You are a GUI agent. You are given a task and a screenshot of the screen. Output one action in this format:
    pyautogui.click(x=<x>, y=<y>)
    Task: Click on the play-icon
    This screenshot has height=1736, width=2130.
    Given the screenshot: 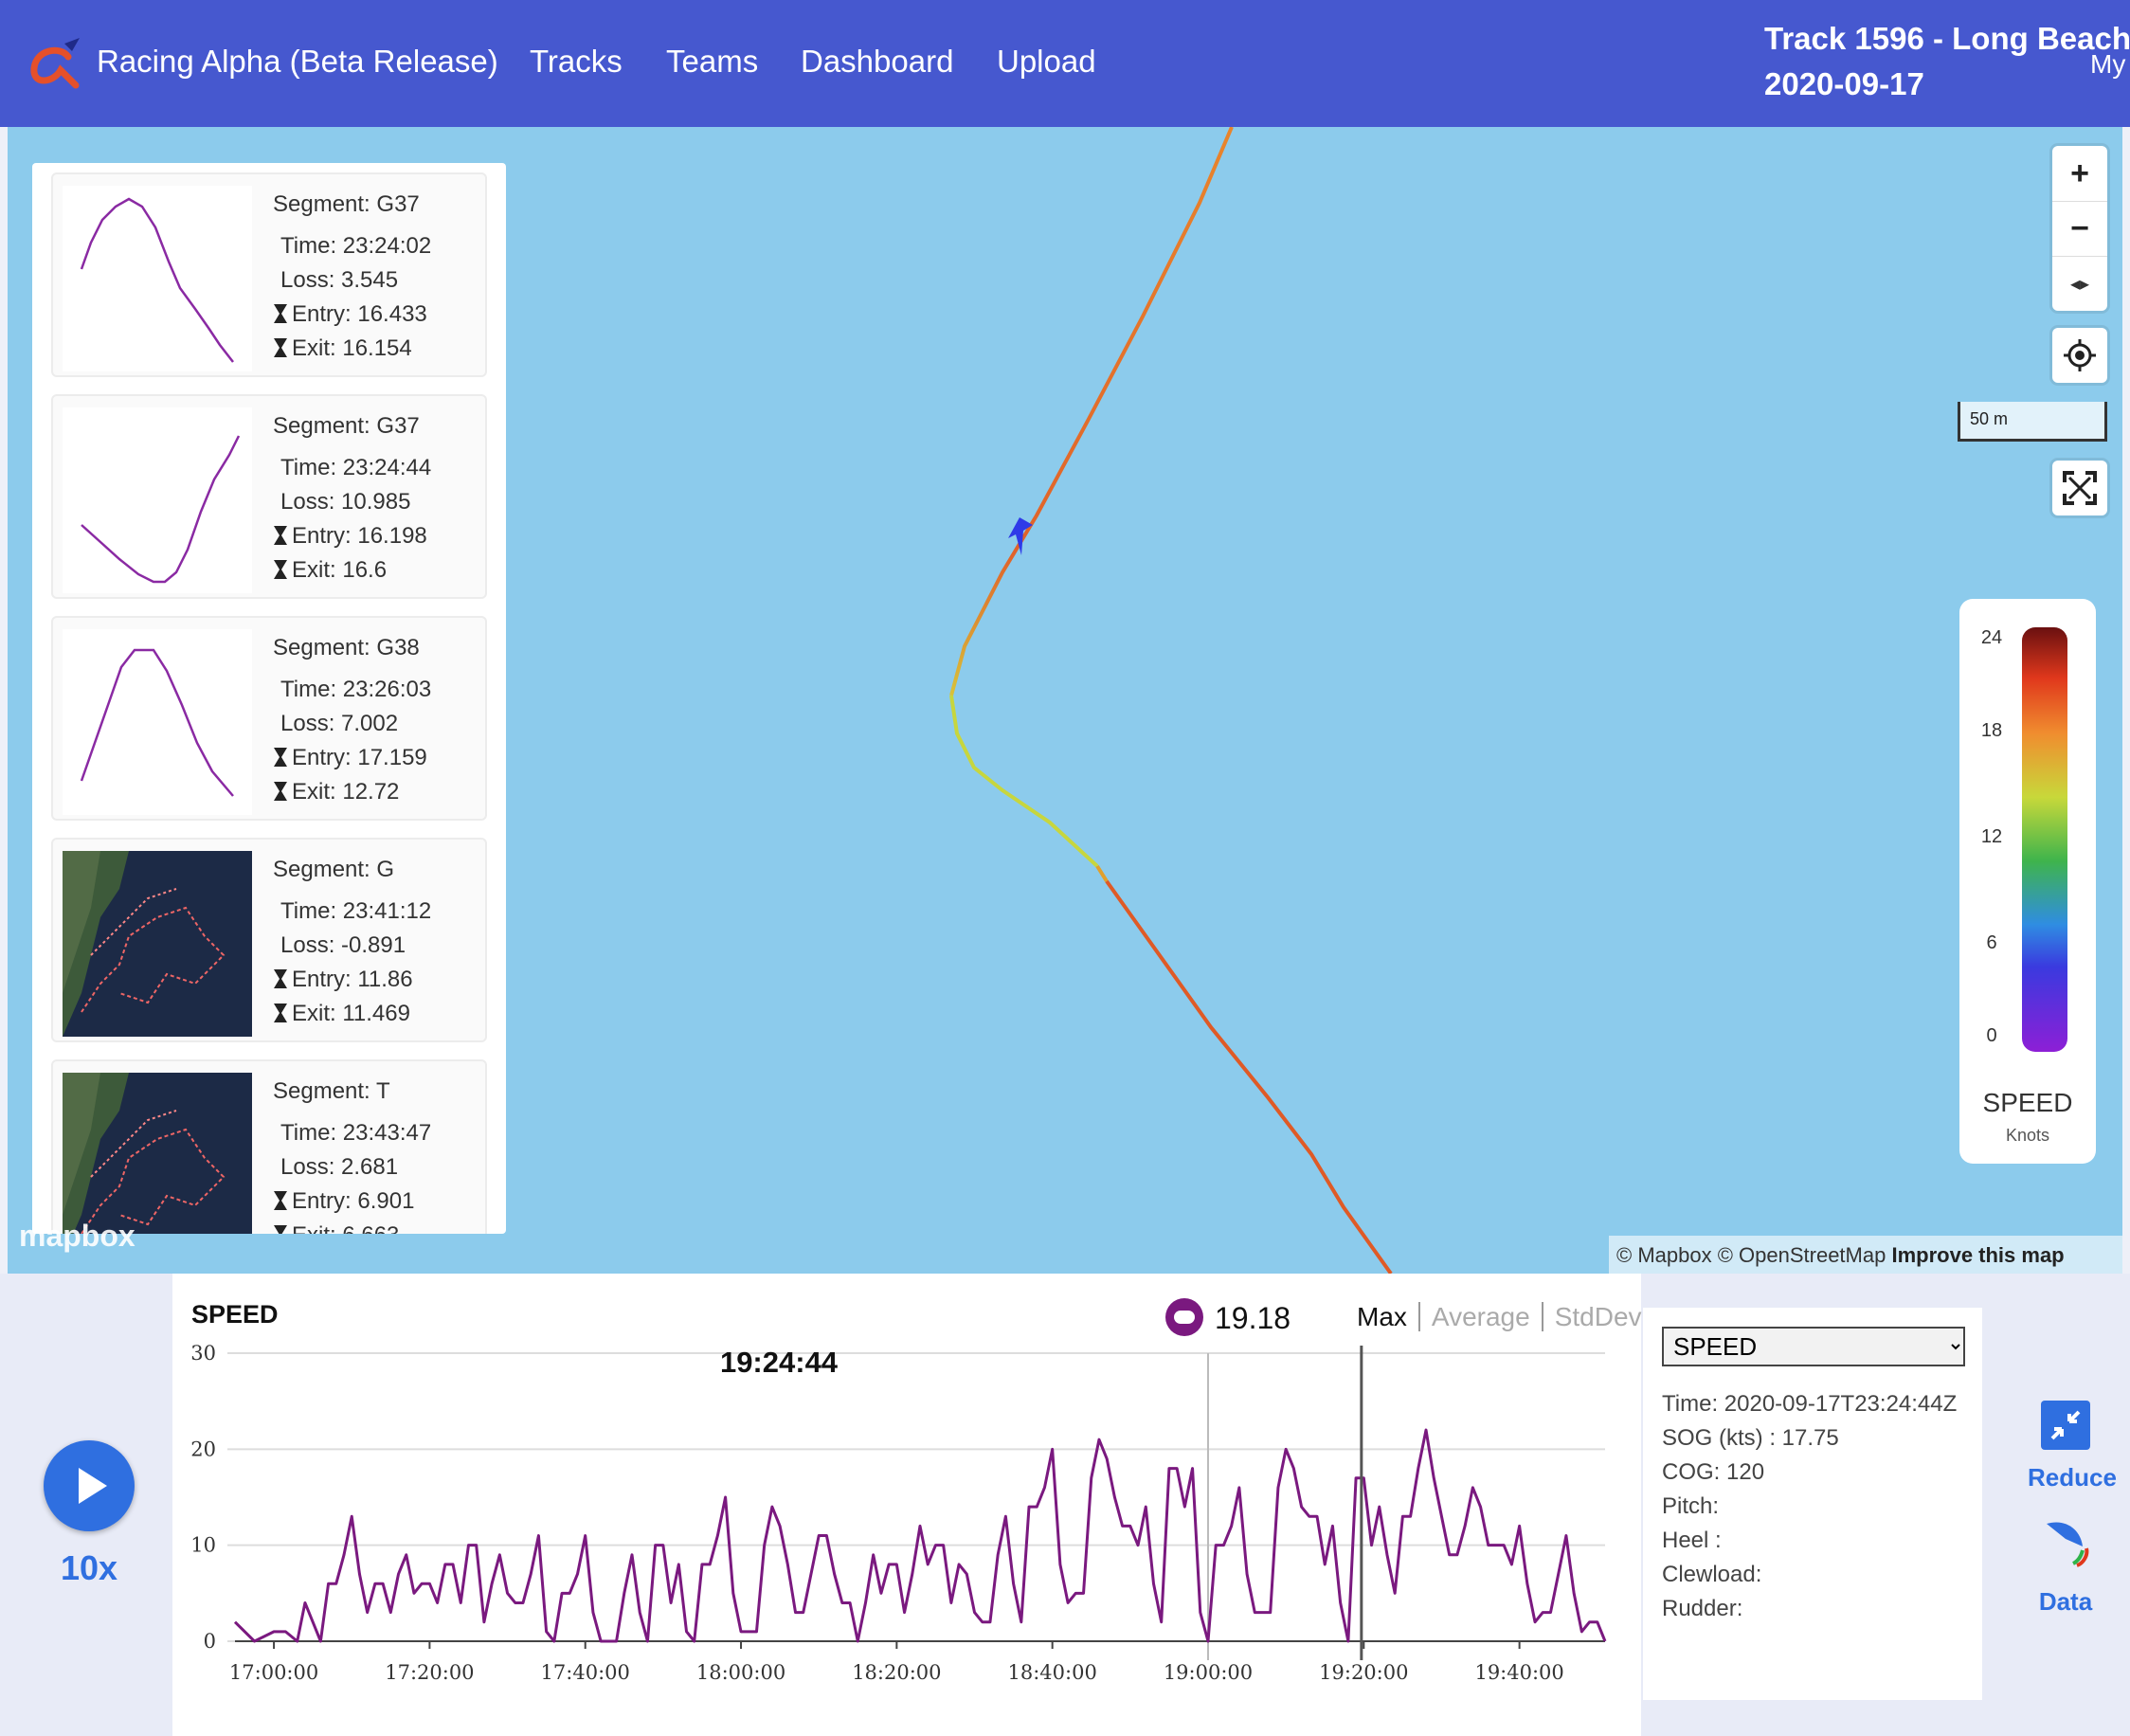 What is the action you would take?
    pyautogui.click(x=93, y=1486)
    